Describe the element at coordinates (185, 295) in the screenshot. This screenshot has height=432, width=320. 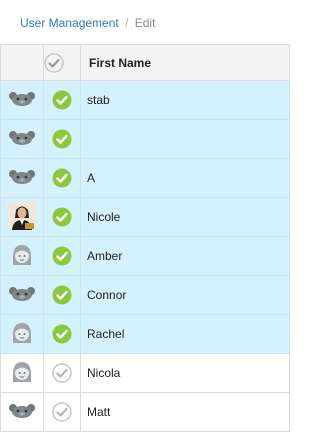
I see `first-name-cell: Connor` at that location.